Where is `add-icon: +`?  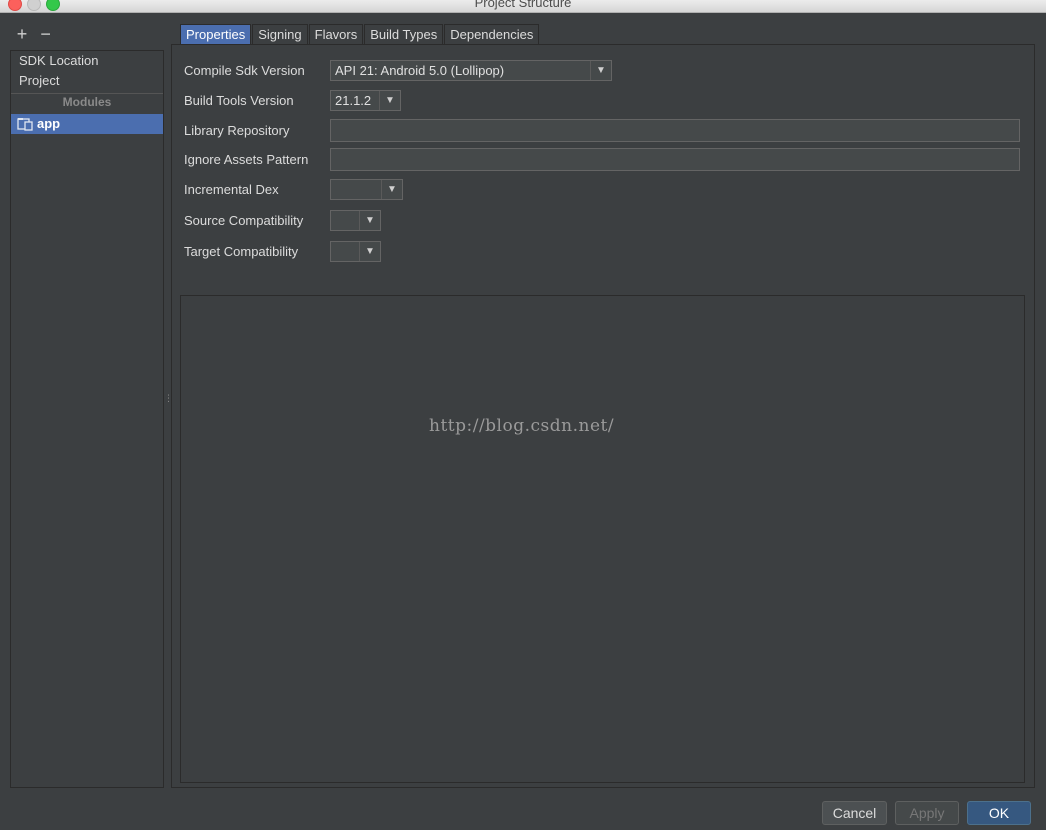 add-icon: + is located at coordinates (22, 34).